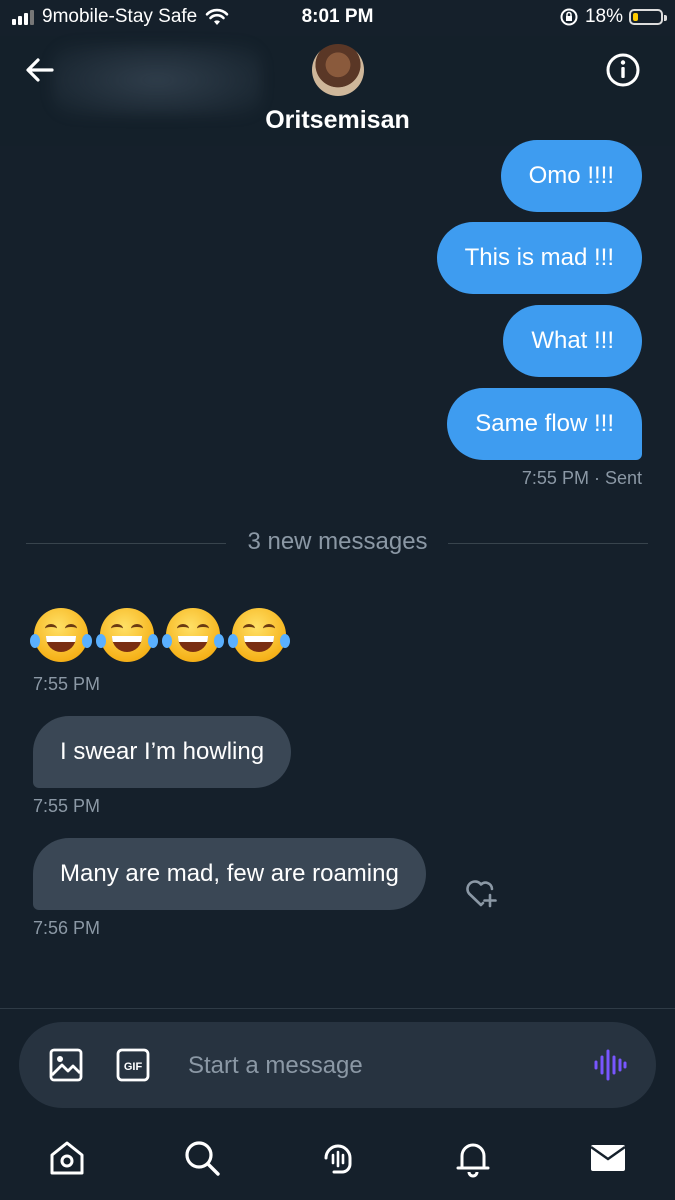  I want to click on message-input, so click(378, 1066).